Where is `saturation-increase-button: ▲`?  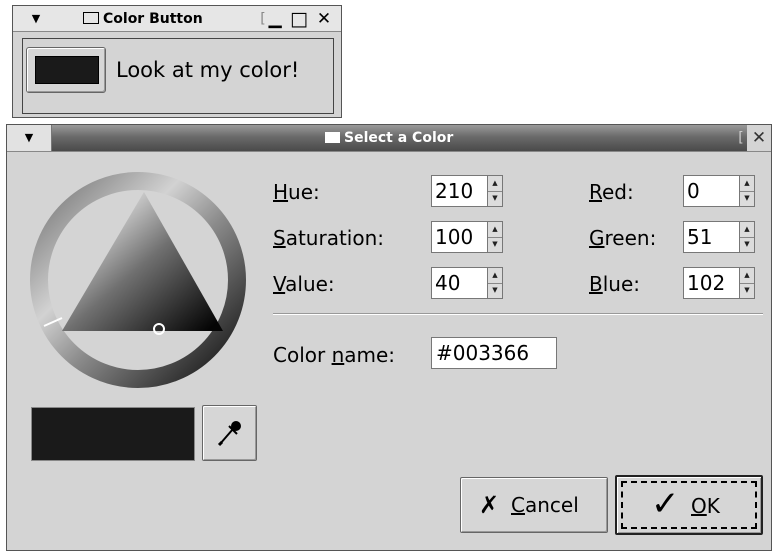
saturation-increase-button: ▲ is located at coordinates (495, 230).